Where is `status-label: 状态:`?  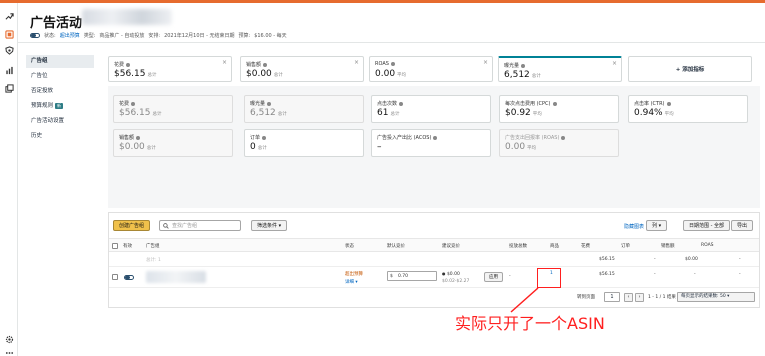 status-label: 状态: is located at coordinates (50, 36).